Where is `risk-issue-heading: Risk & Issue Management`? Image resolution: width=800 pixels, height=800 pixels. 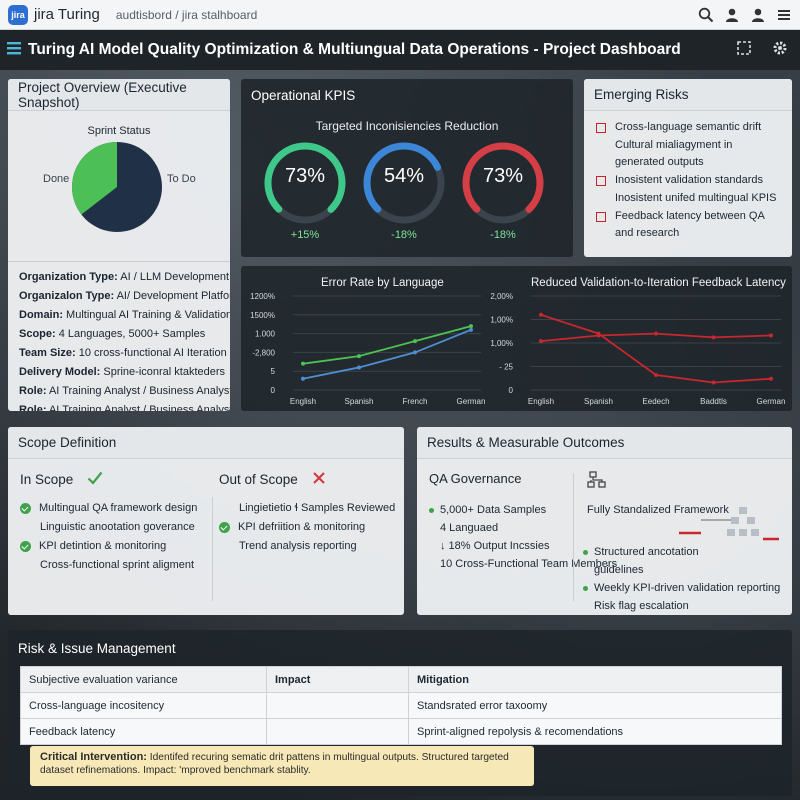
risk-issue-heading: Risk & Issue Management is located at coordinates (97, 648).